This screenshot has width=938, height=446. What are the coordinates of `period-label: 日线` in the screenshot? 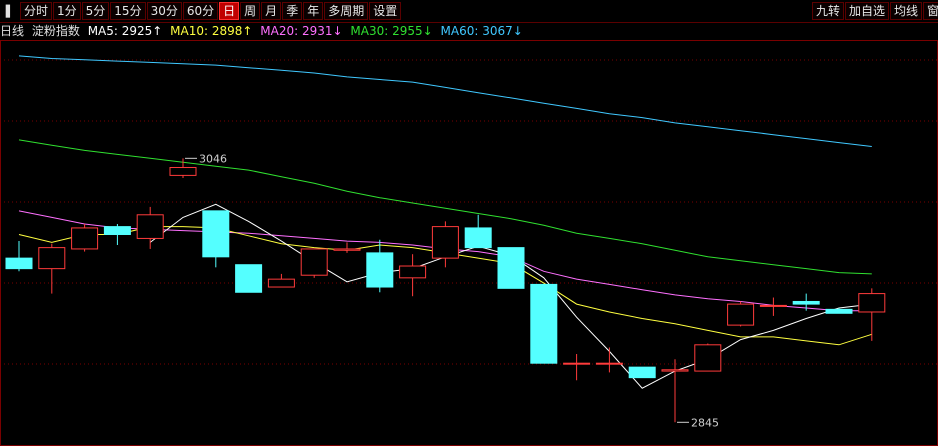 It's located at (12, 31).